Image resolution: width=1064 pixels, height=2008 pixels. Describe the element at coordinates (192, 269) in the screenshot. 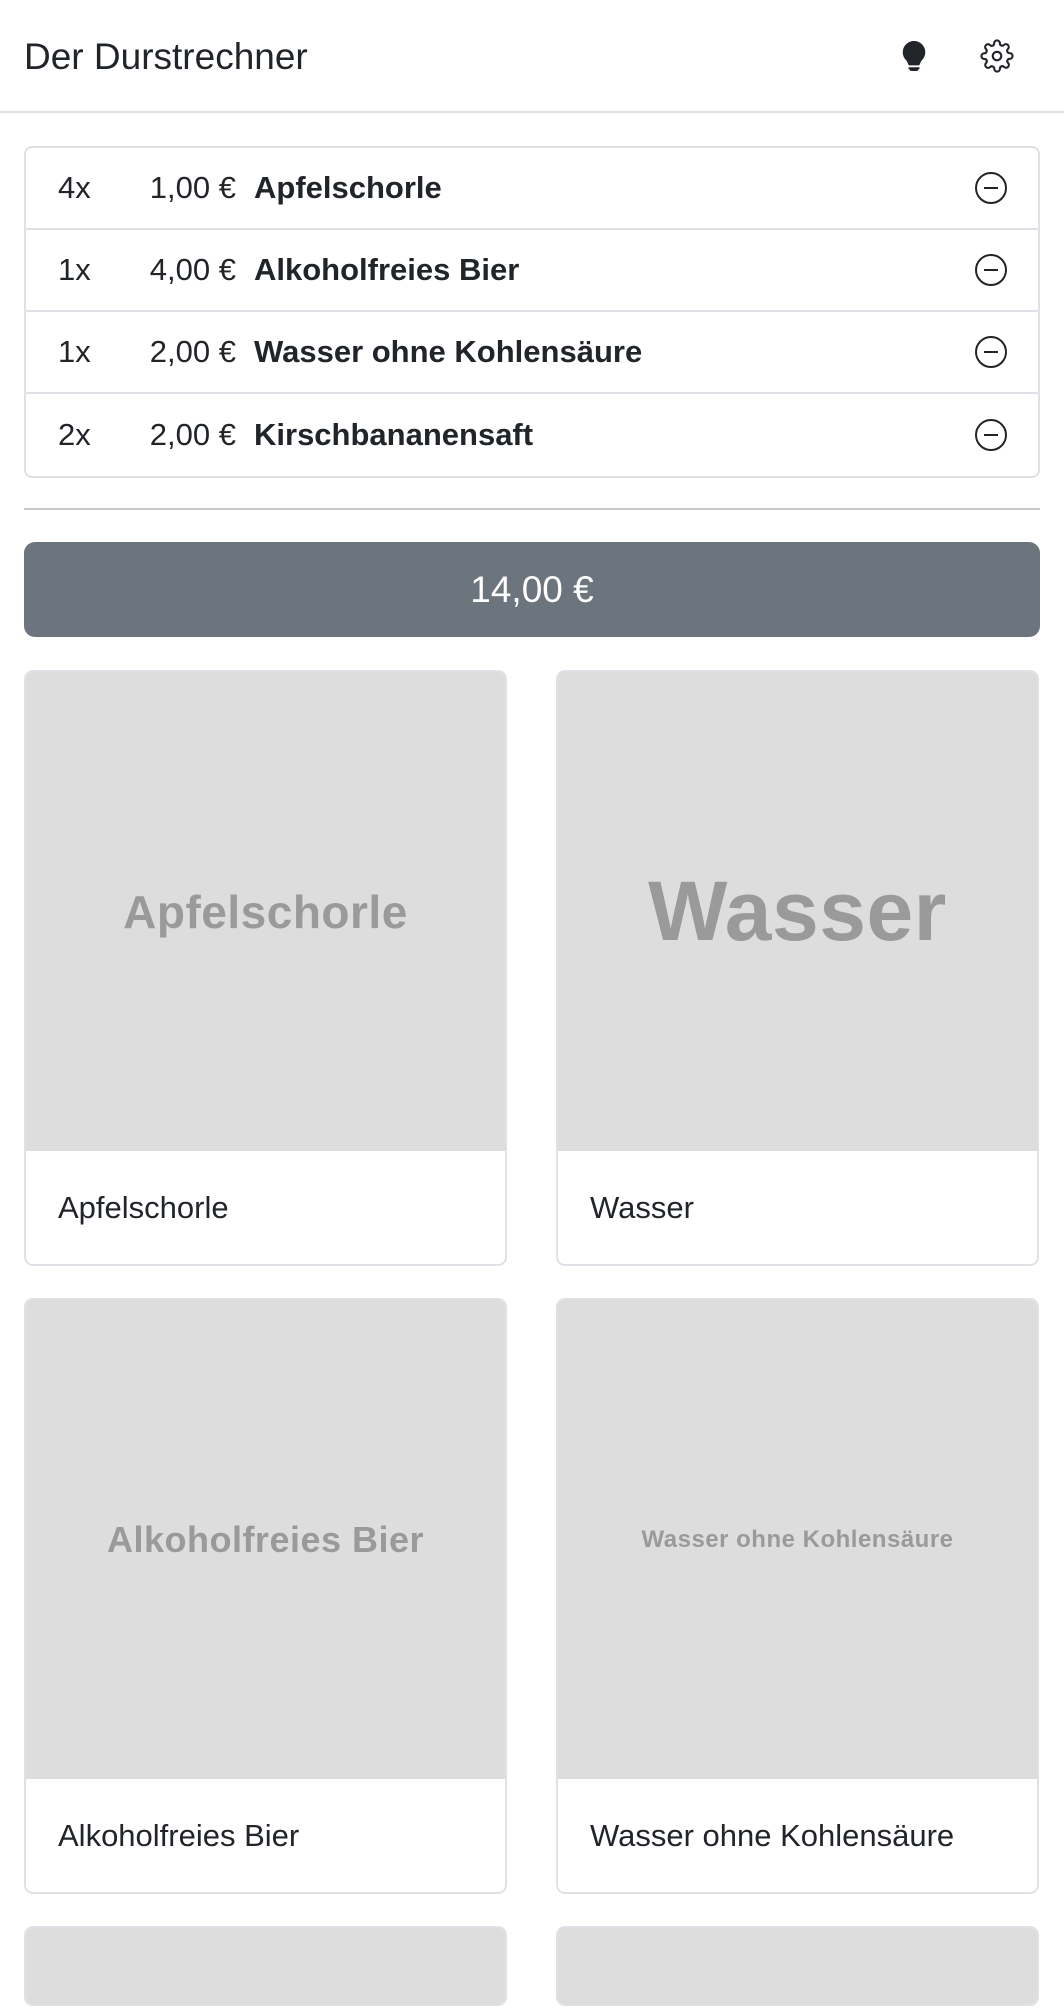

I see `order-item-price: 4,00 €` at that location.